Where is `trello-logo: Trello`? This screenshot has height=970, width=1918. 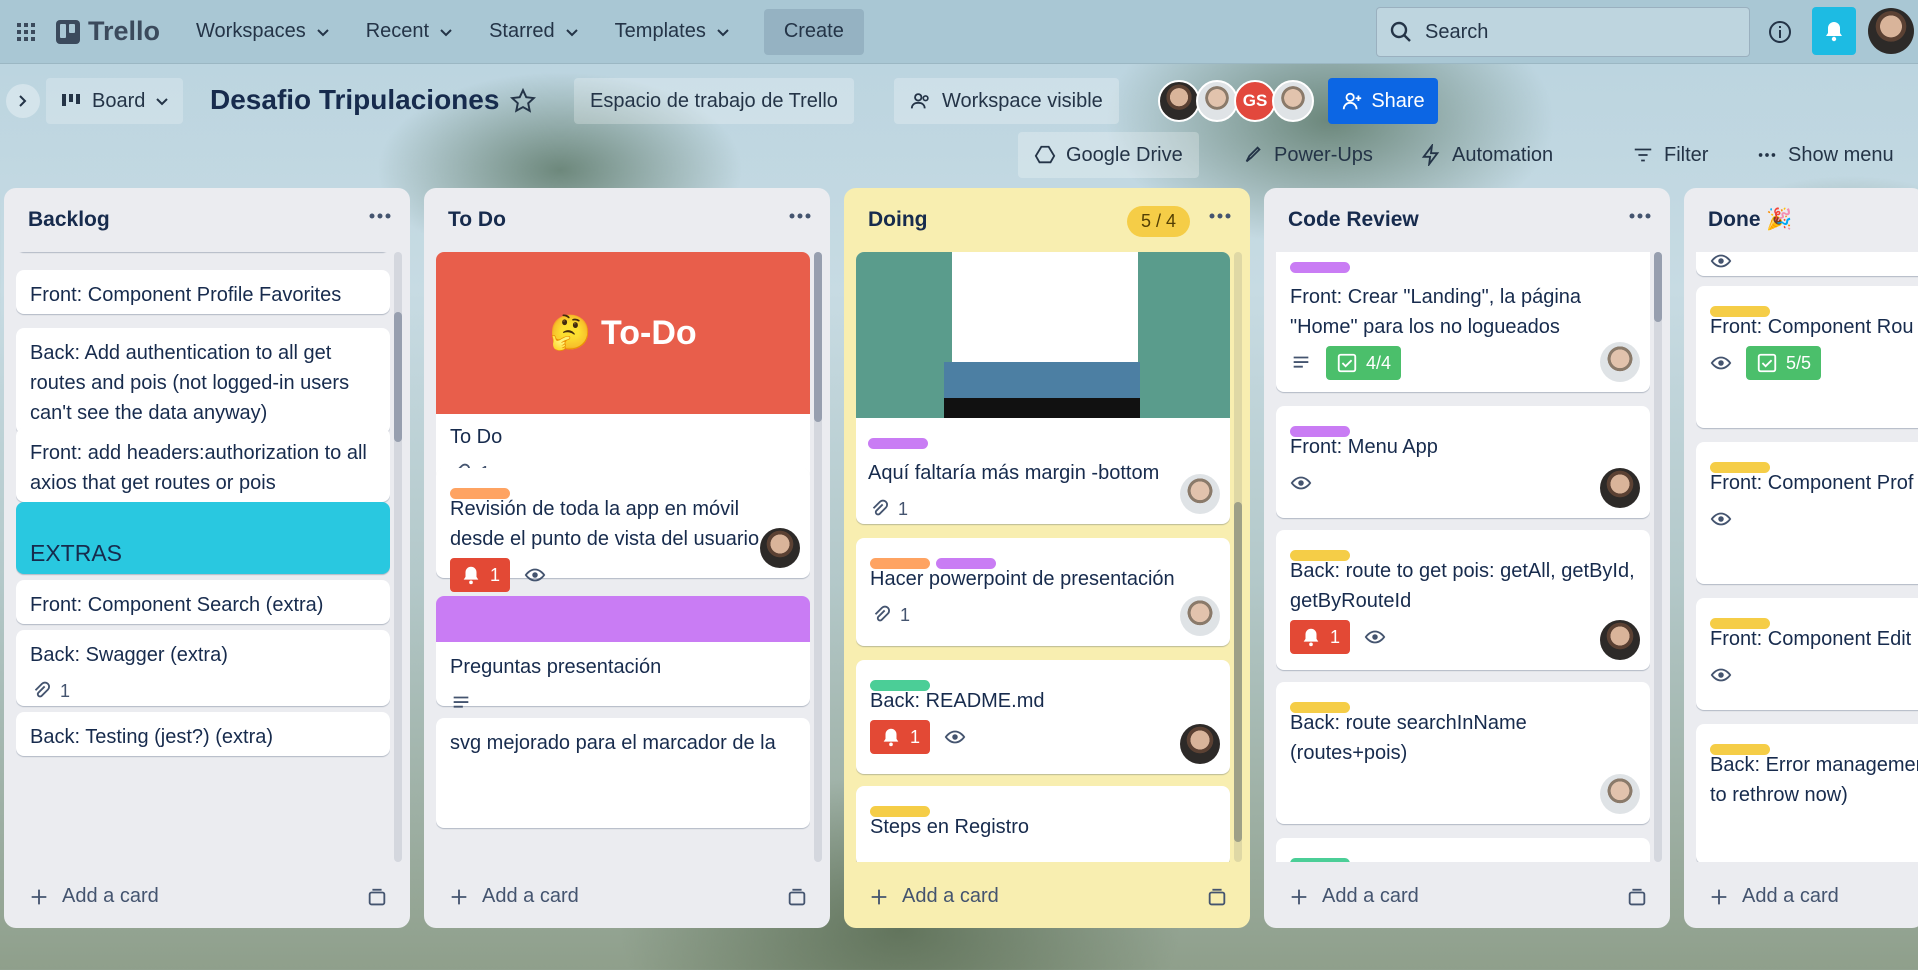 trello-logo: Trello is located at coordinates (108, 31).